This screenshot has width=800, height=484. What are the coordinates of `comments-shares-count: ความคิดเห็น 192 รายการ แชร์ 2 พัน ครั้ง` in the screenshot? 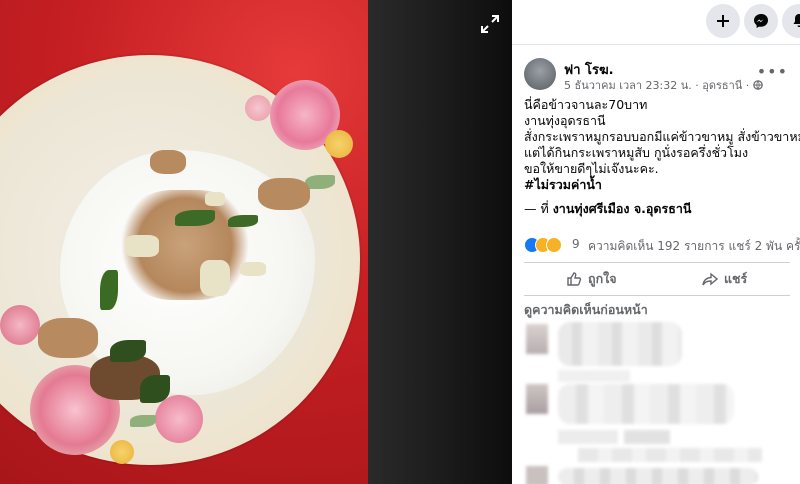 It's located at (694, 246).